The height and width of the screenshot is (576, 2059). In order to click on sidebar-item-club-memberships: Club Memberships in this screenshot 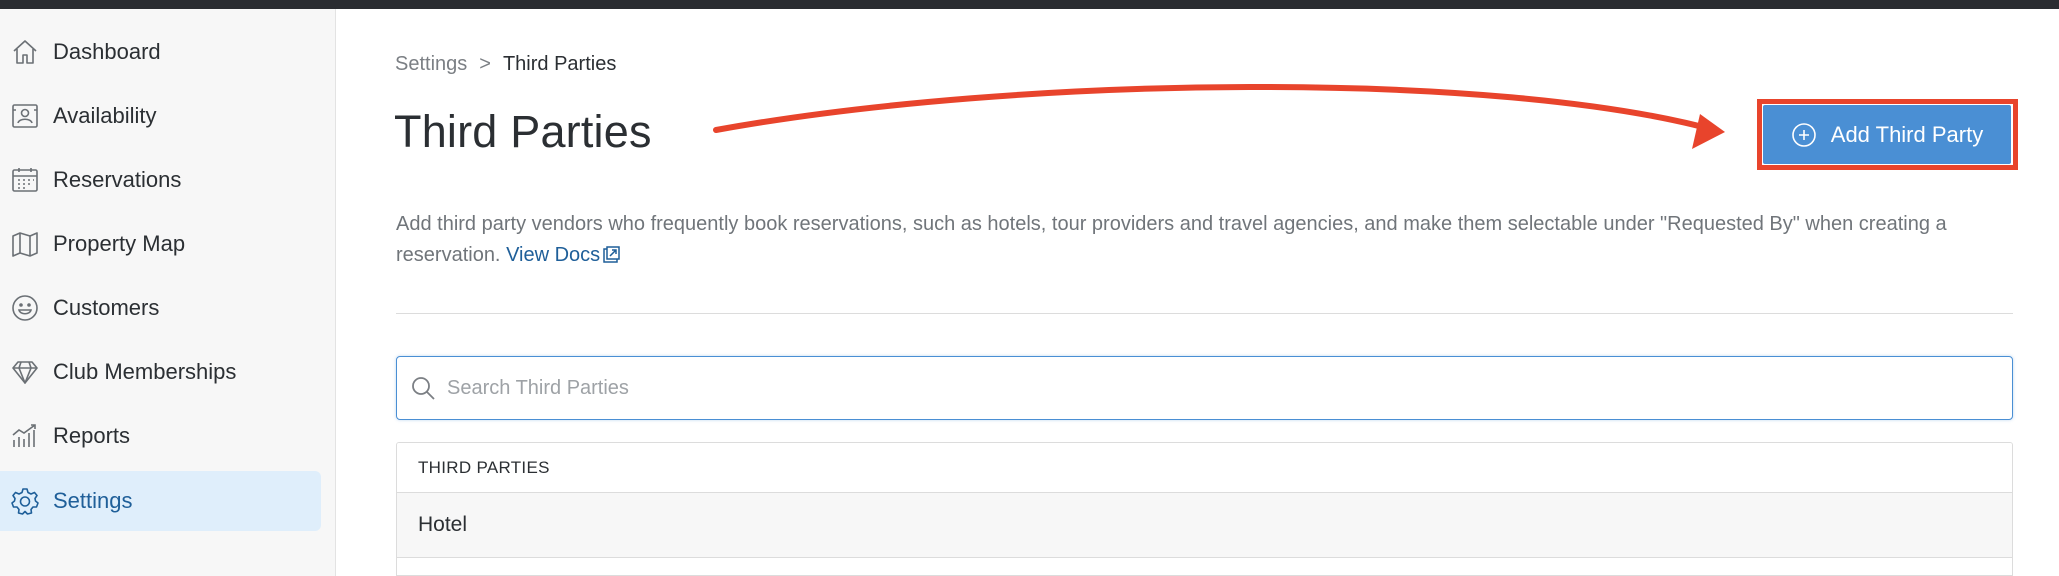, I will do `click(160, 372)`.